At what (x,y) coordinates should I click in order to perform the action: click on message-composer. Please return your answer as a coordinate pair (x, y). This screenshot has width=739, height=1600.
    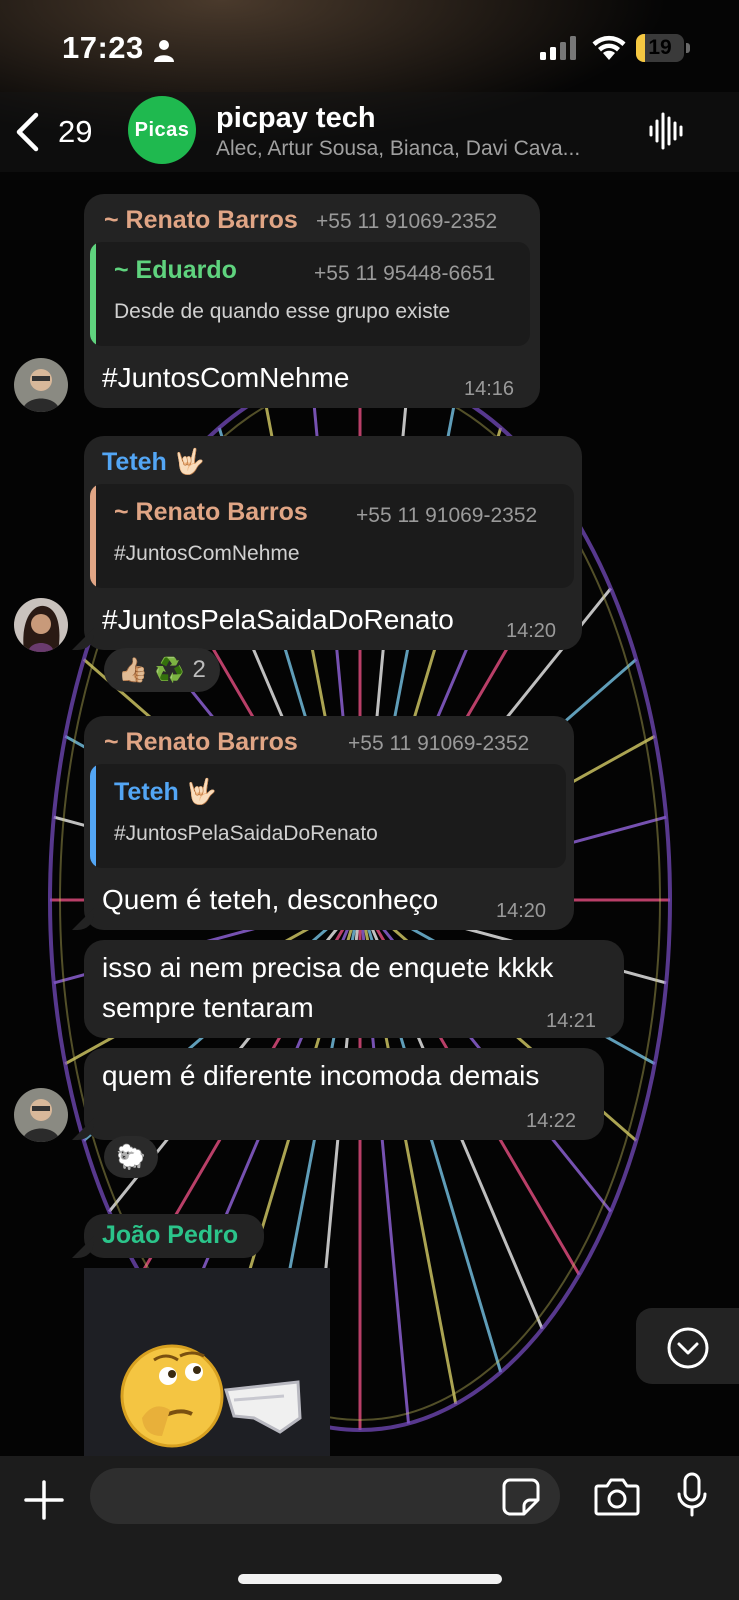
    Looking at the image, I should click on (369, 1528).